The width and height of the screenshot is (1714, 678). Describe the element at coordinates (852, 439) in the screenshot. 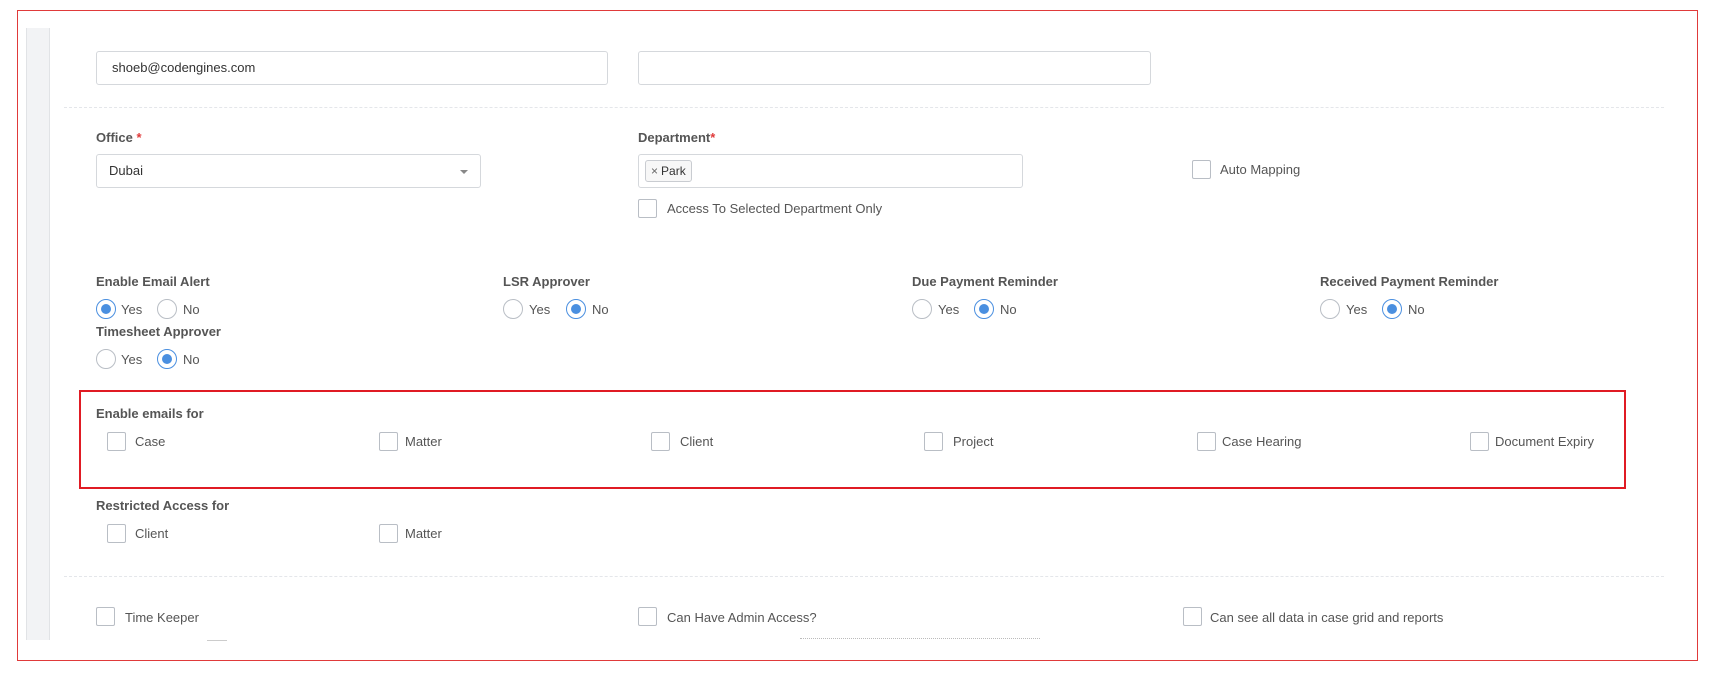

I see `enable-emails-highlight-box` at that location.